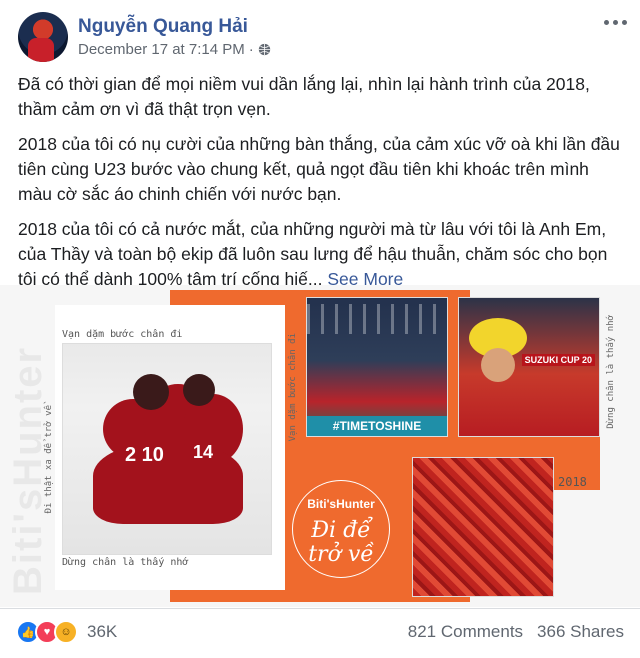  I want to click on more-options-icon, so click(616, 22).